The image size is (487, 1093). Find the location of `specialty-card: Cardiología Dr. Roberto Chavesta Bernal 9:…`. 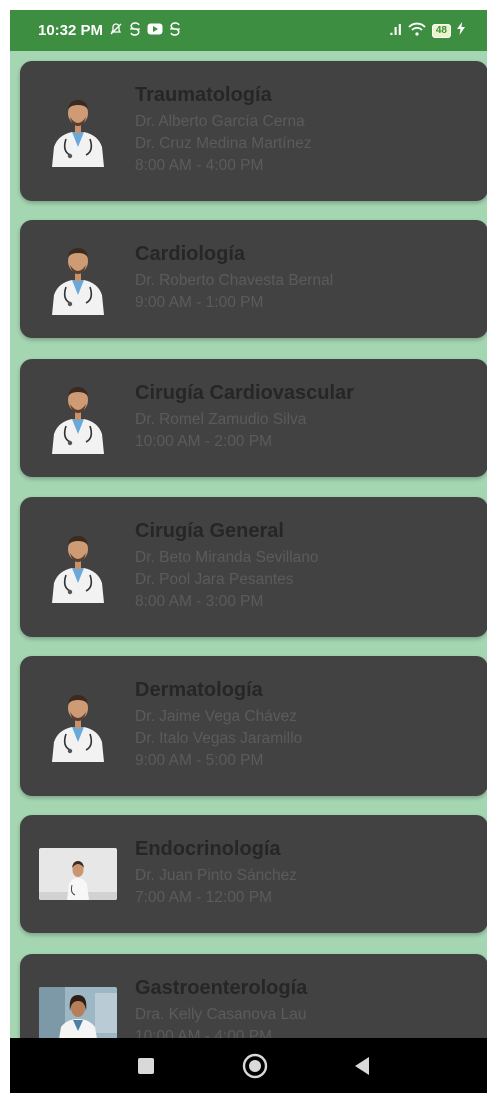

specialty-card: Cardiología Dr. Roberto Chavesta Bernal 9:… is located at coordinates (253, 279).